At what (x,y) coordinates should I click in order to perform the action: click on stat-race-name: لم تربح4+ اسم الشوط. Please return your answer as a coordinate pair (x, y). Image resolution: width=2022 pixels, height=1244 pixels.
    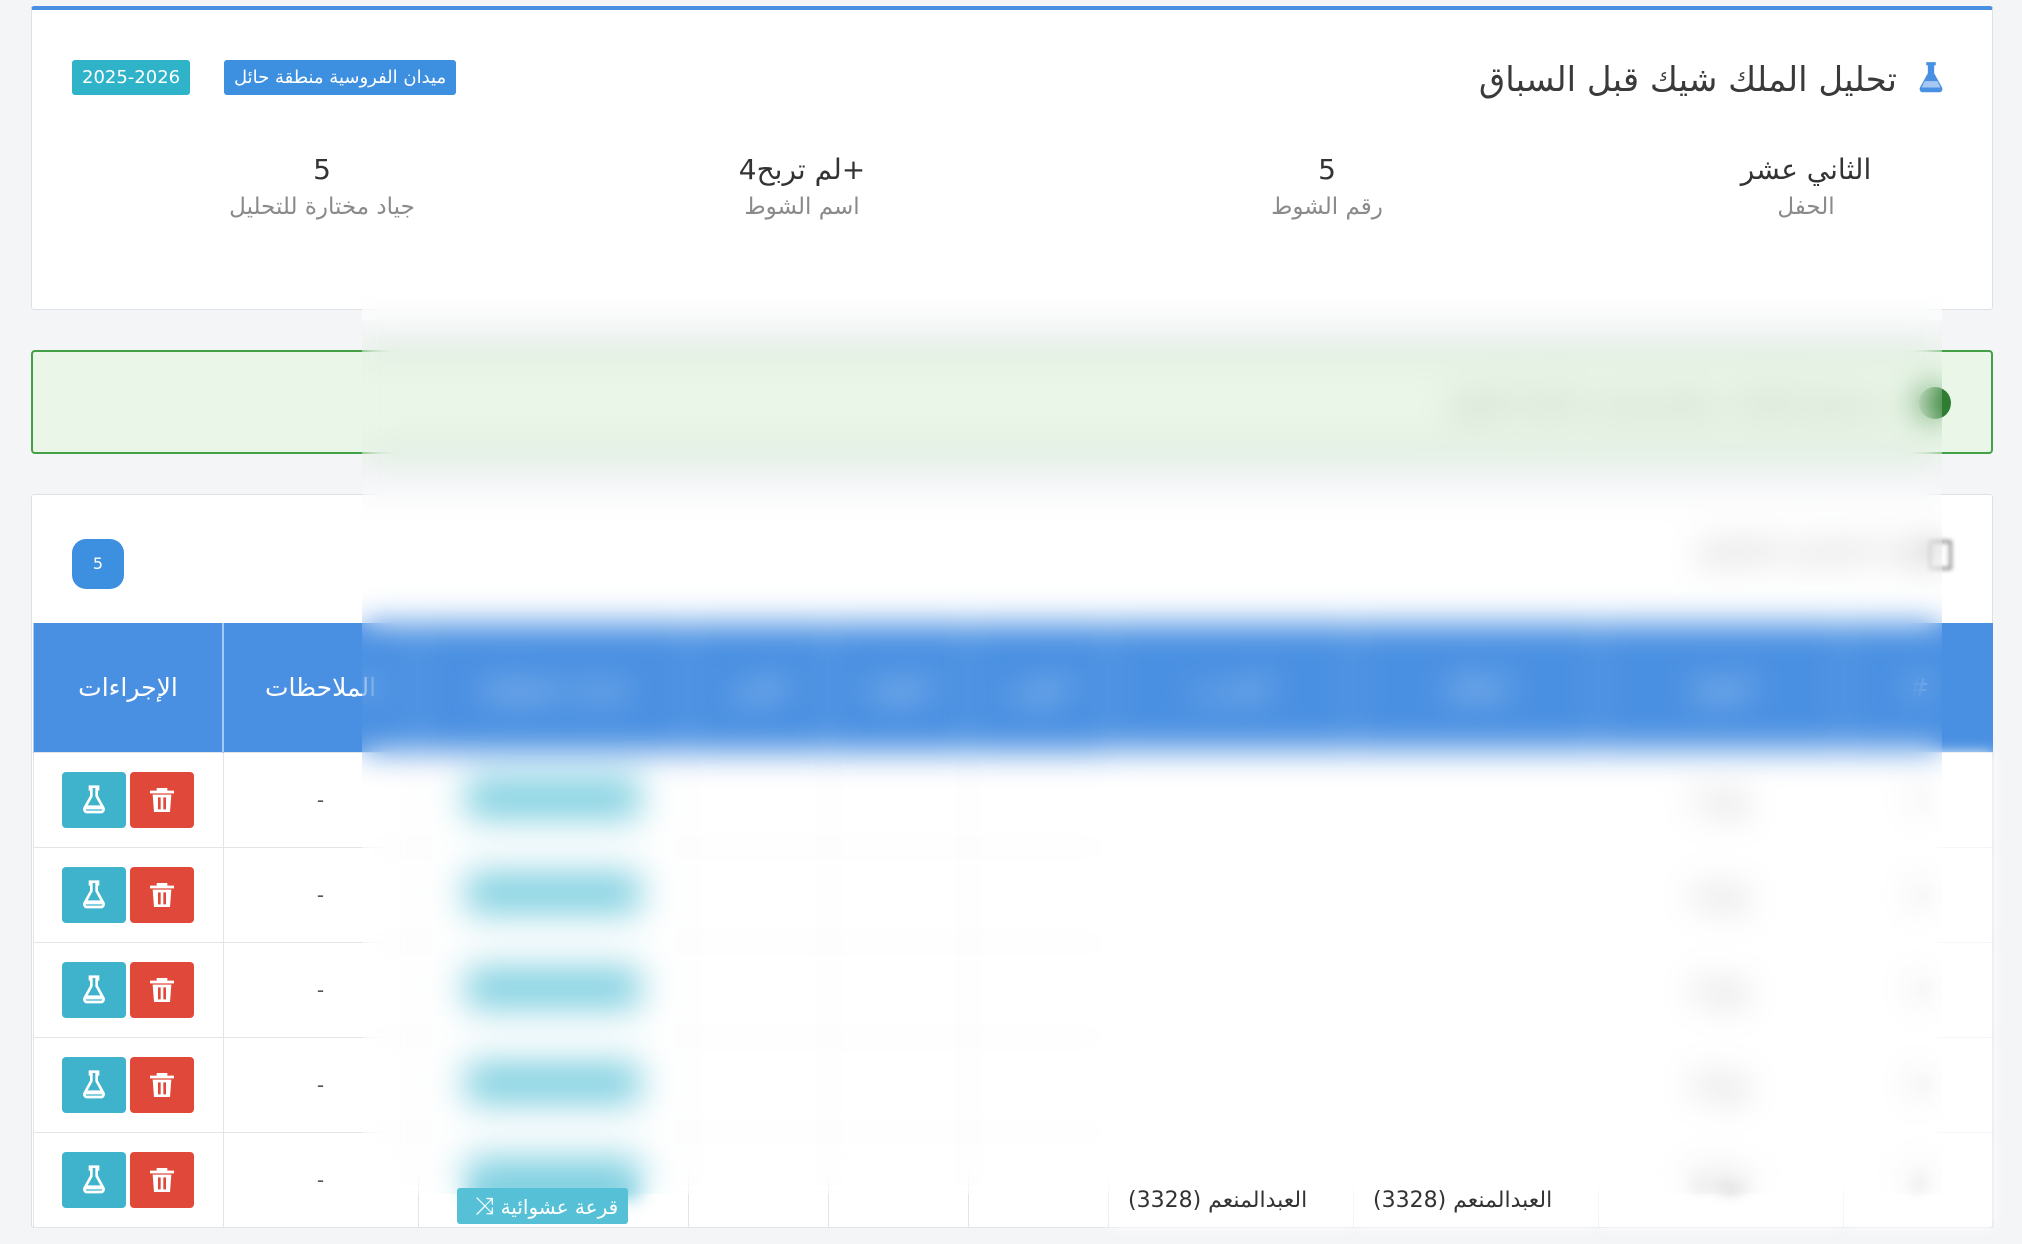
    Looking at the image, I should click on (802, 185).